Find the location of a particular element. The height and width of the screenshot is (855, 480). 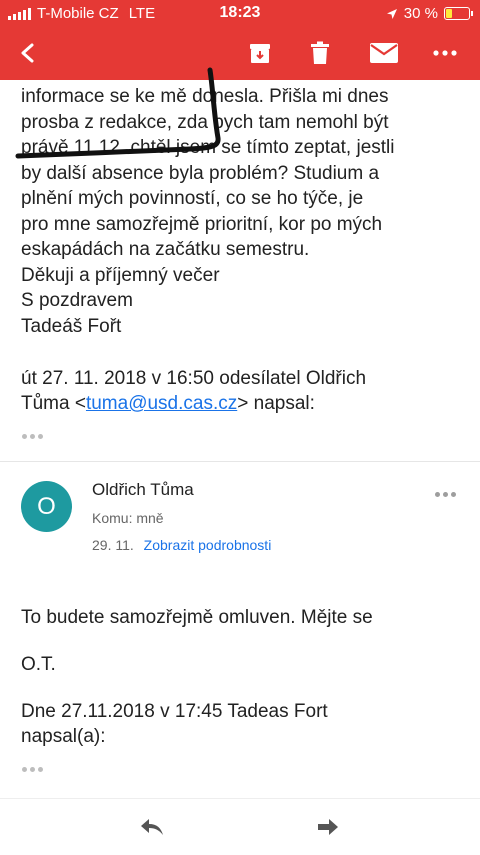

quote-tail: > napsal: is located at coordinates (276, 403).